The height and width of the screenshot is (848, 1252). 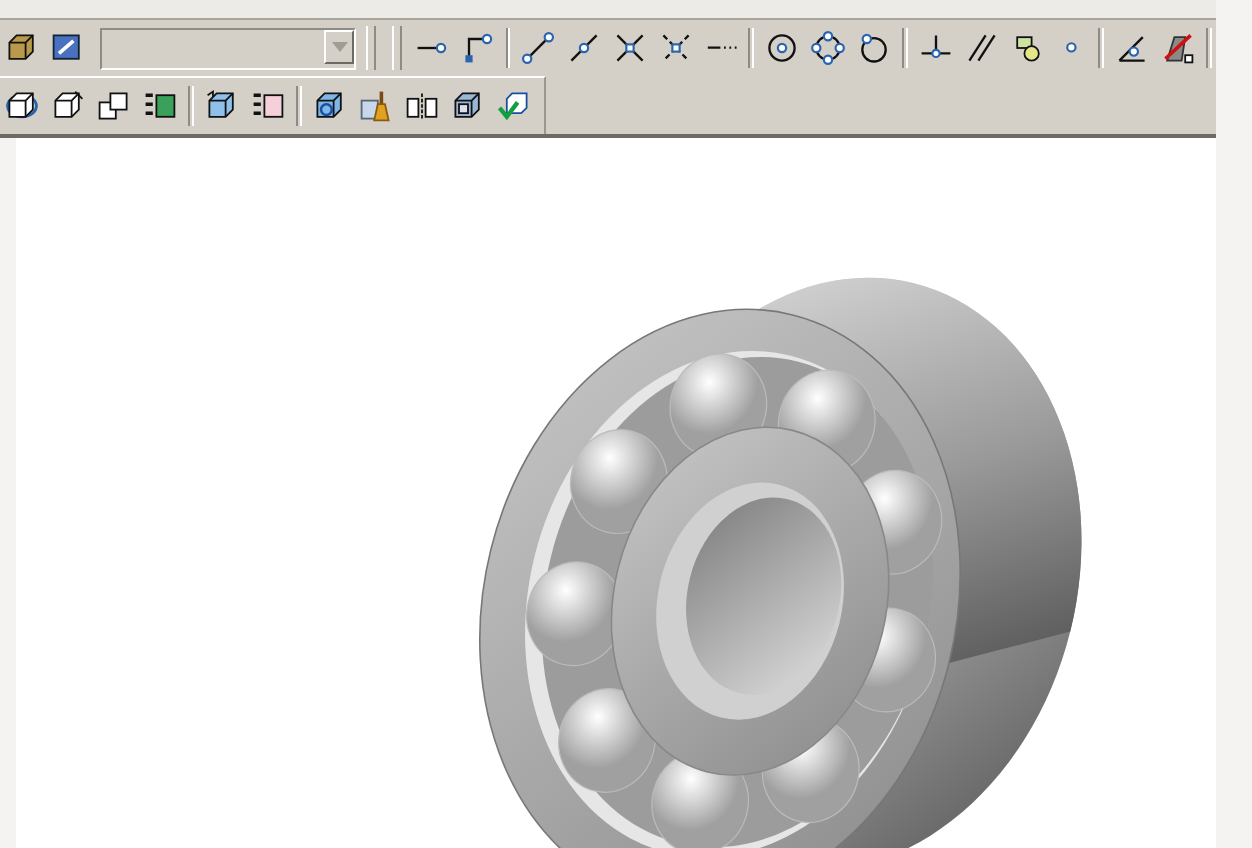 I want to click on line-dot-icon, so click(x=584, y=48).